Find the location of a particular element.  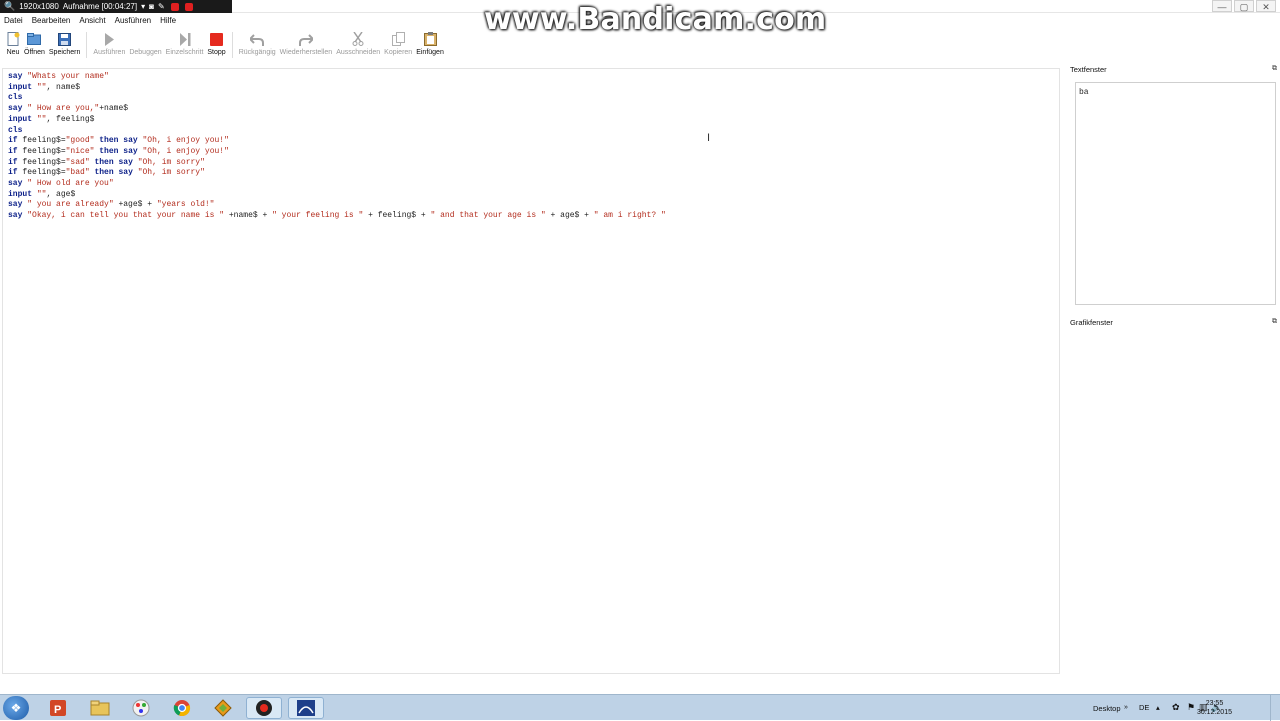

stop-button: Stopp is located at coordinates (216, 42).